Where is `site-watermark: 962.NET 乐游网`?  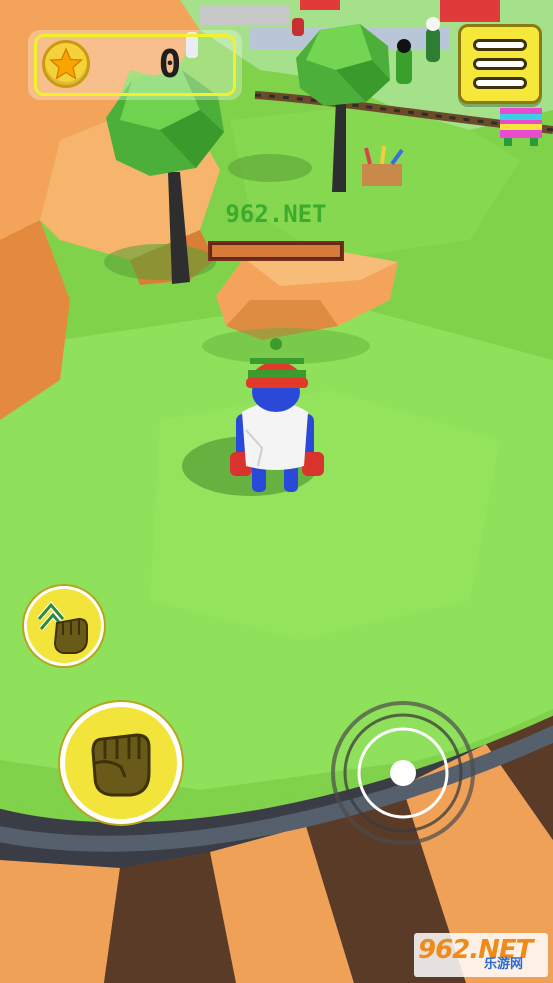 site-watermark: 962.NET 乐游网 is located at coordinates (481, 955).